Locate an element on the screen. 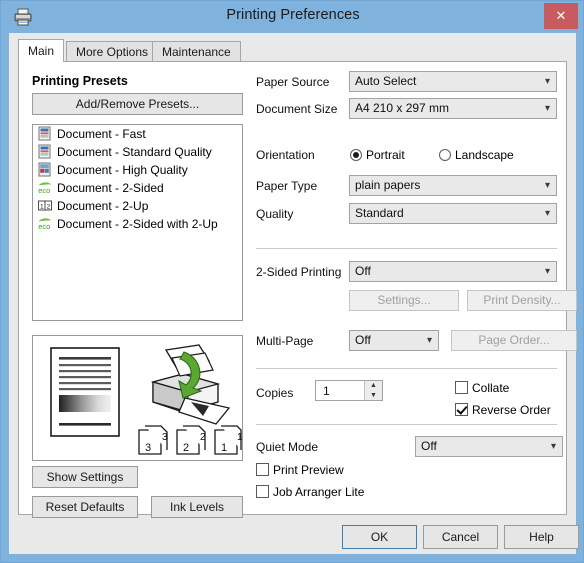 This screenshot has height=563, width=584. list-item-label: Document - 2-Sided with 2-Up is located at coordinates (137, 224).